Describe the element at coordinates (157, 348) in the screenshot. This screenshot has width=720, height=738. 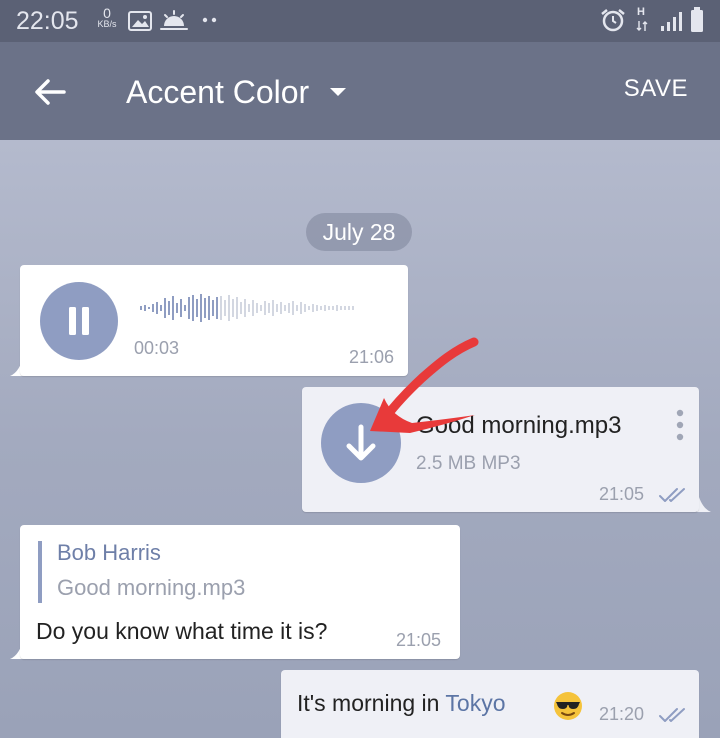
I see `voice-duration: 00:03` at that location.